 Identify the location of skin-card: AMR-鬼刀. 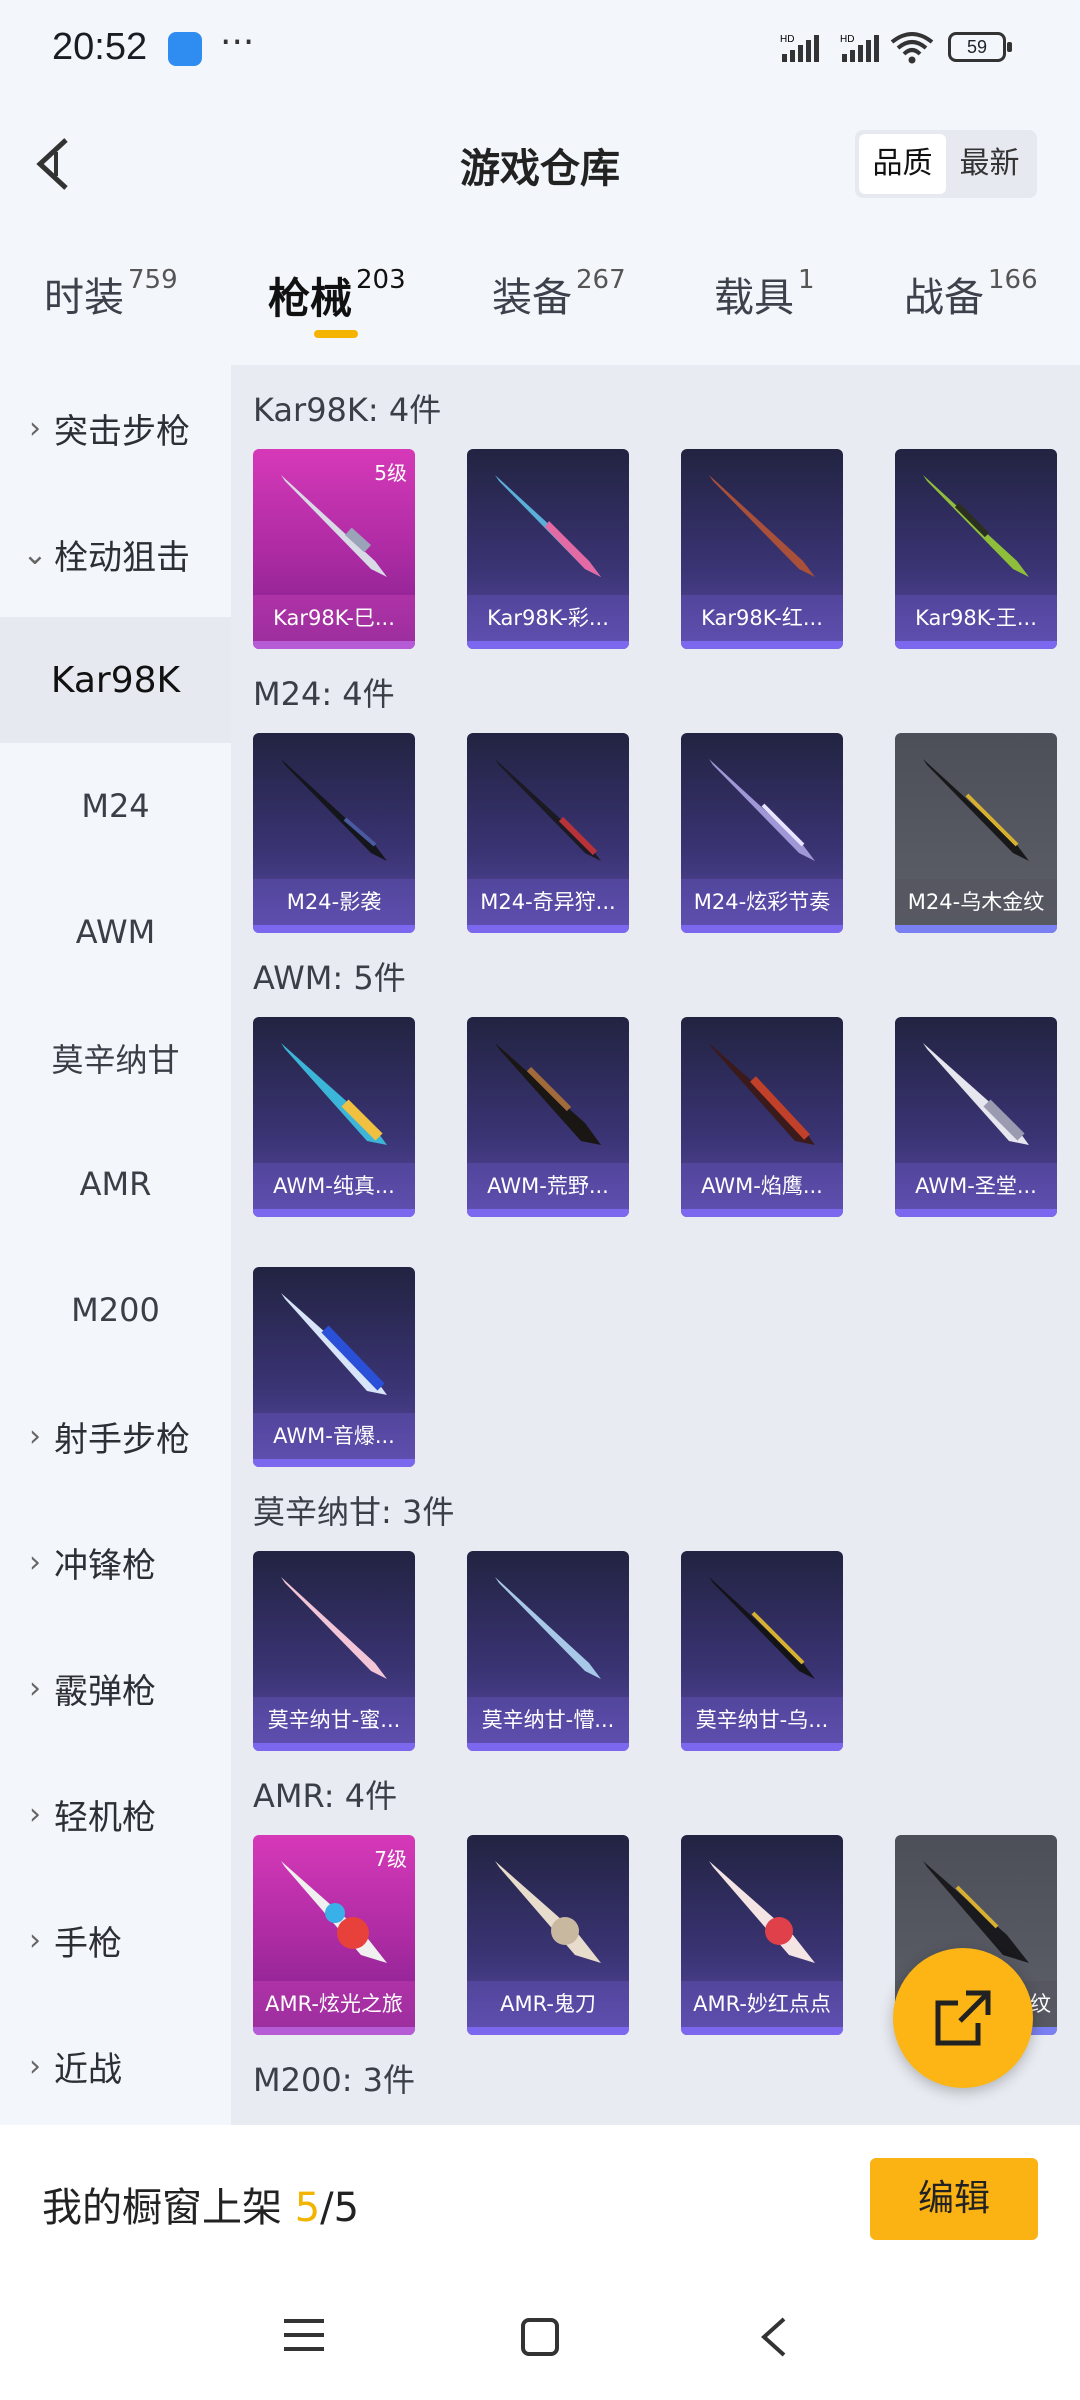
(548, 1935).